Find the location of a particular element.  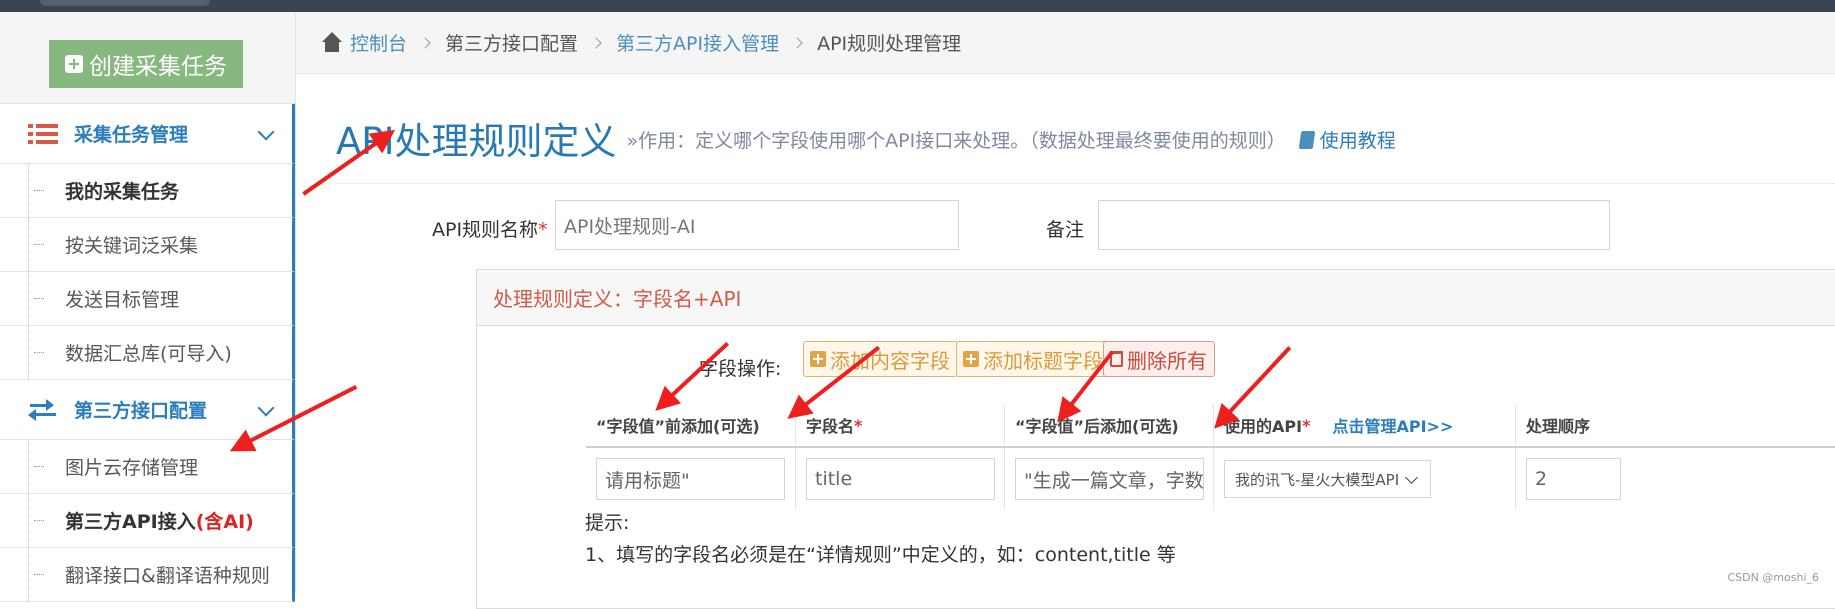

hint-label: 提示: is located at coordinates (607, 521).